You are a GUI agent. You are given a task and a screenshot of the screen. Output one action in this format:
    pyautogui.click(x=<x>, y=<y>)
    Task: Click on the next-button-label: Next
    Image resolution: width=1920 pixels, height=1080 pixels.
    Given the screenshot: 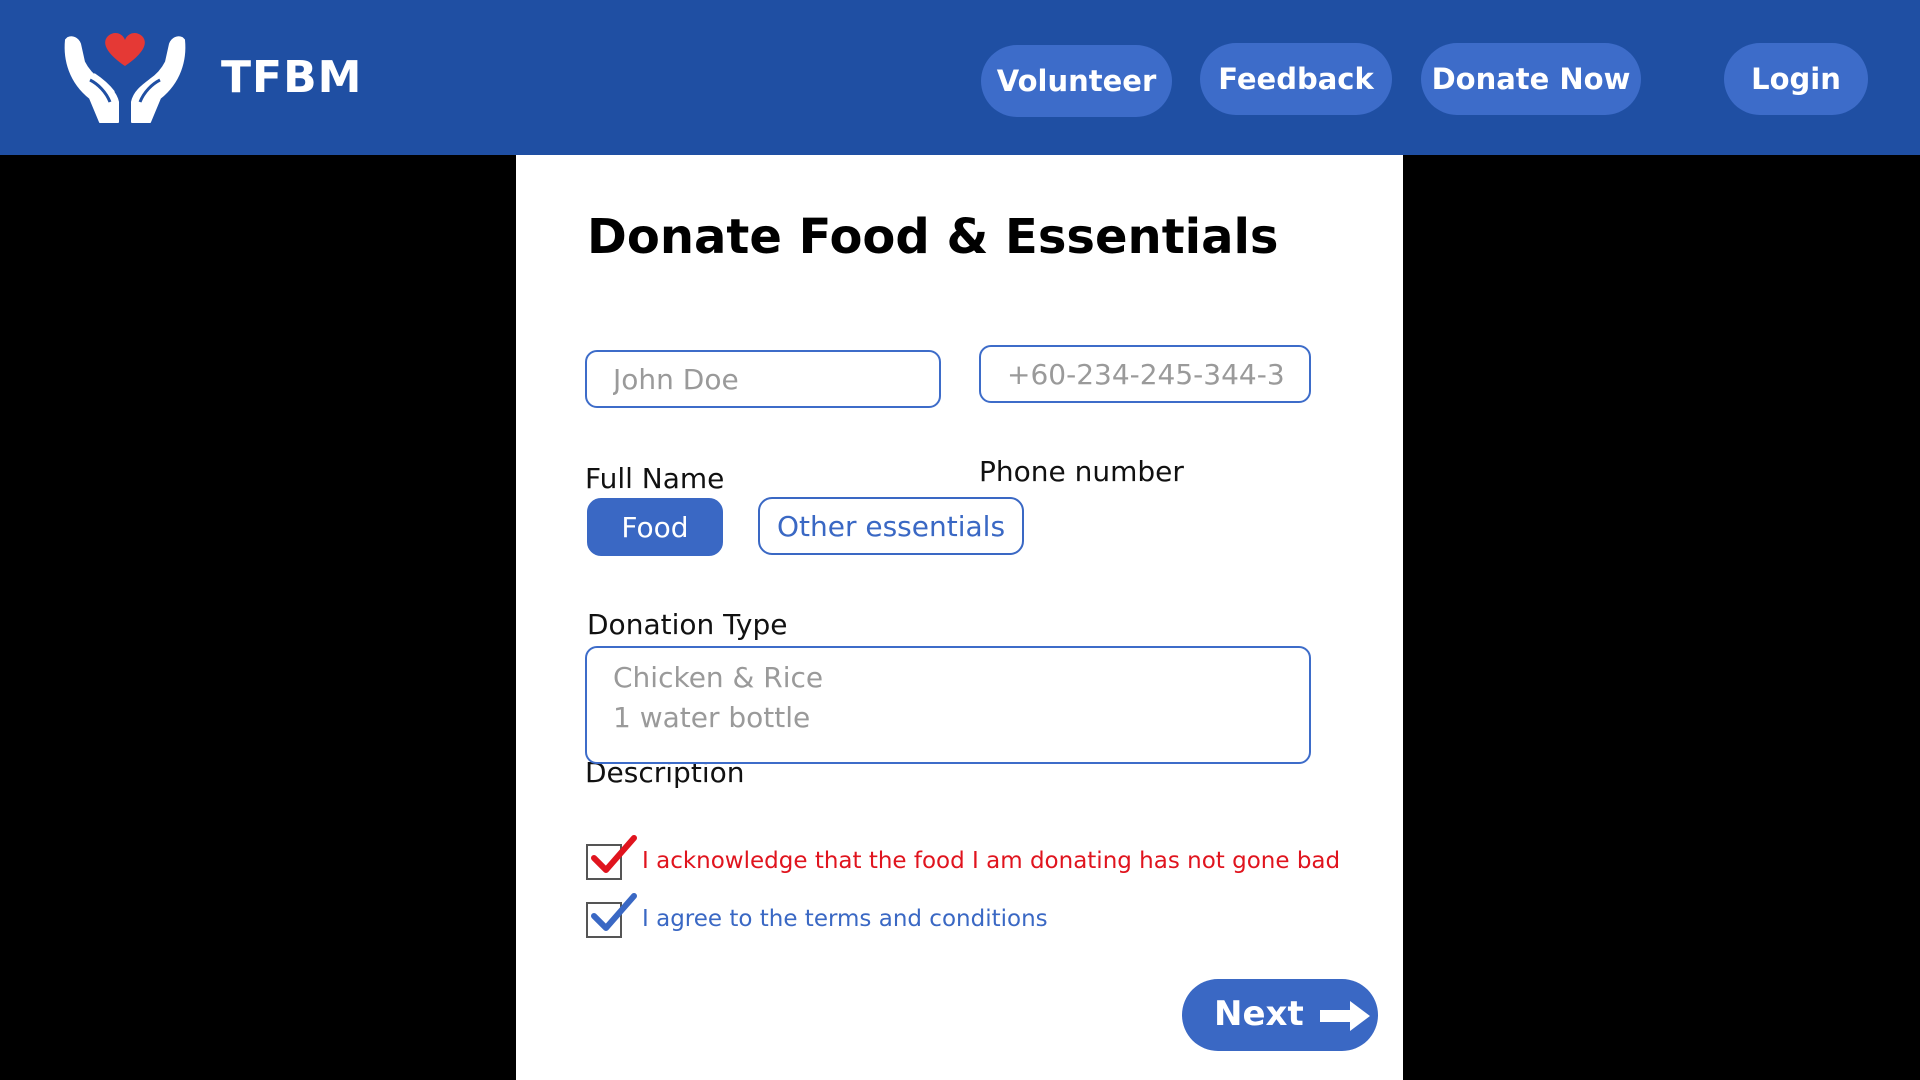 What is the action you would take?
    pyautogui.click(x=1259, y=1014)
    